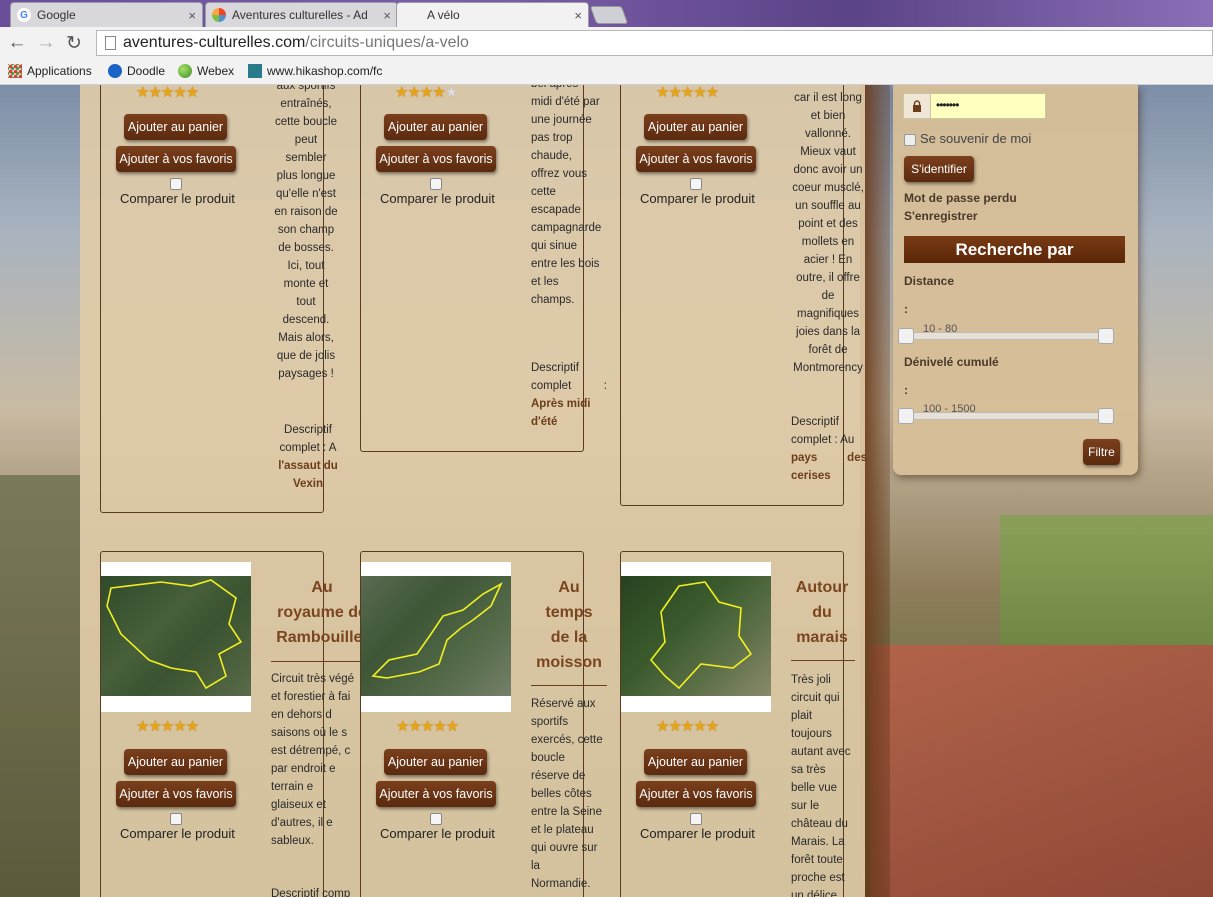 This screenshot has height=897, width=1213. Describe the element at coordinates (56, 15) in the screenshot. I see `tab-title: Google` at that location.